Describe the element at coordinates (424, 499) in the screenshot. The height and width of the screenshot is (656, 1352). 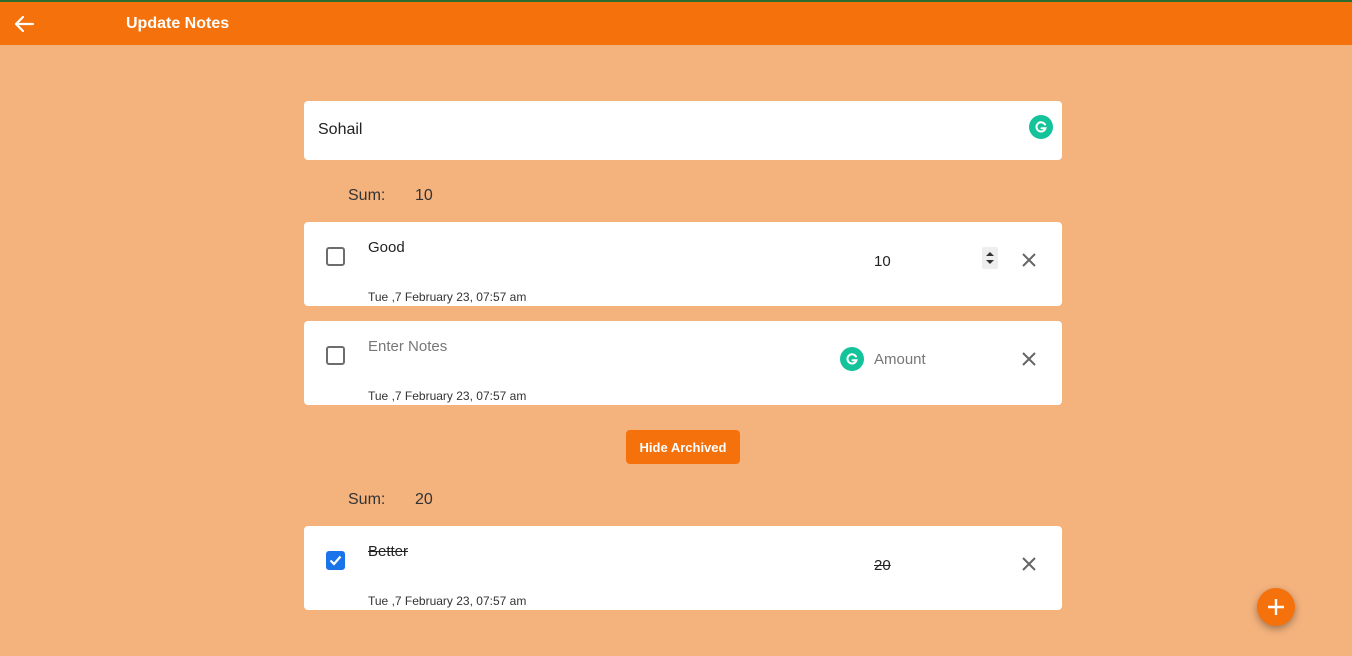
I see `sum-value: 20` at that location.